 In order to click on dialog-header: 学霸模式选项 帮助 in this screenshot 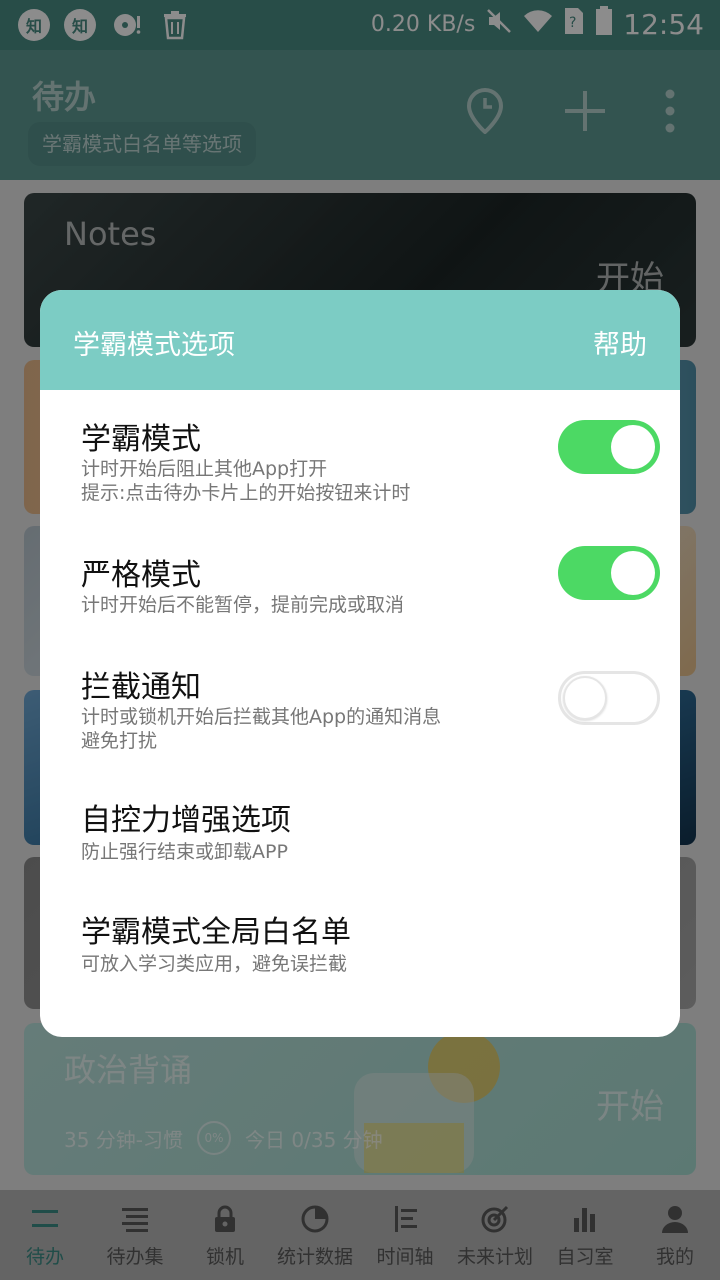, I will do `click(360, 340)`.